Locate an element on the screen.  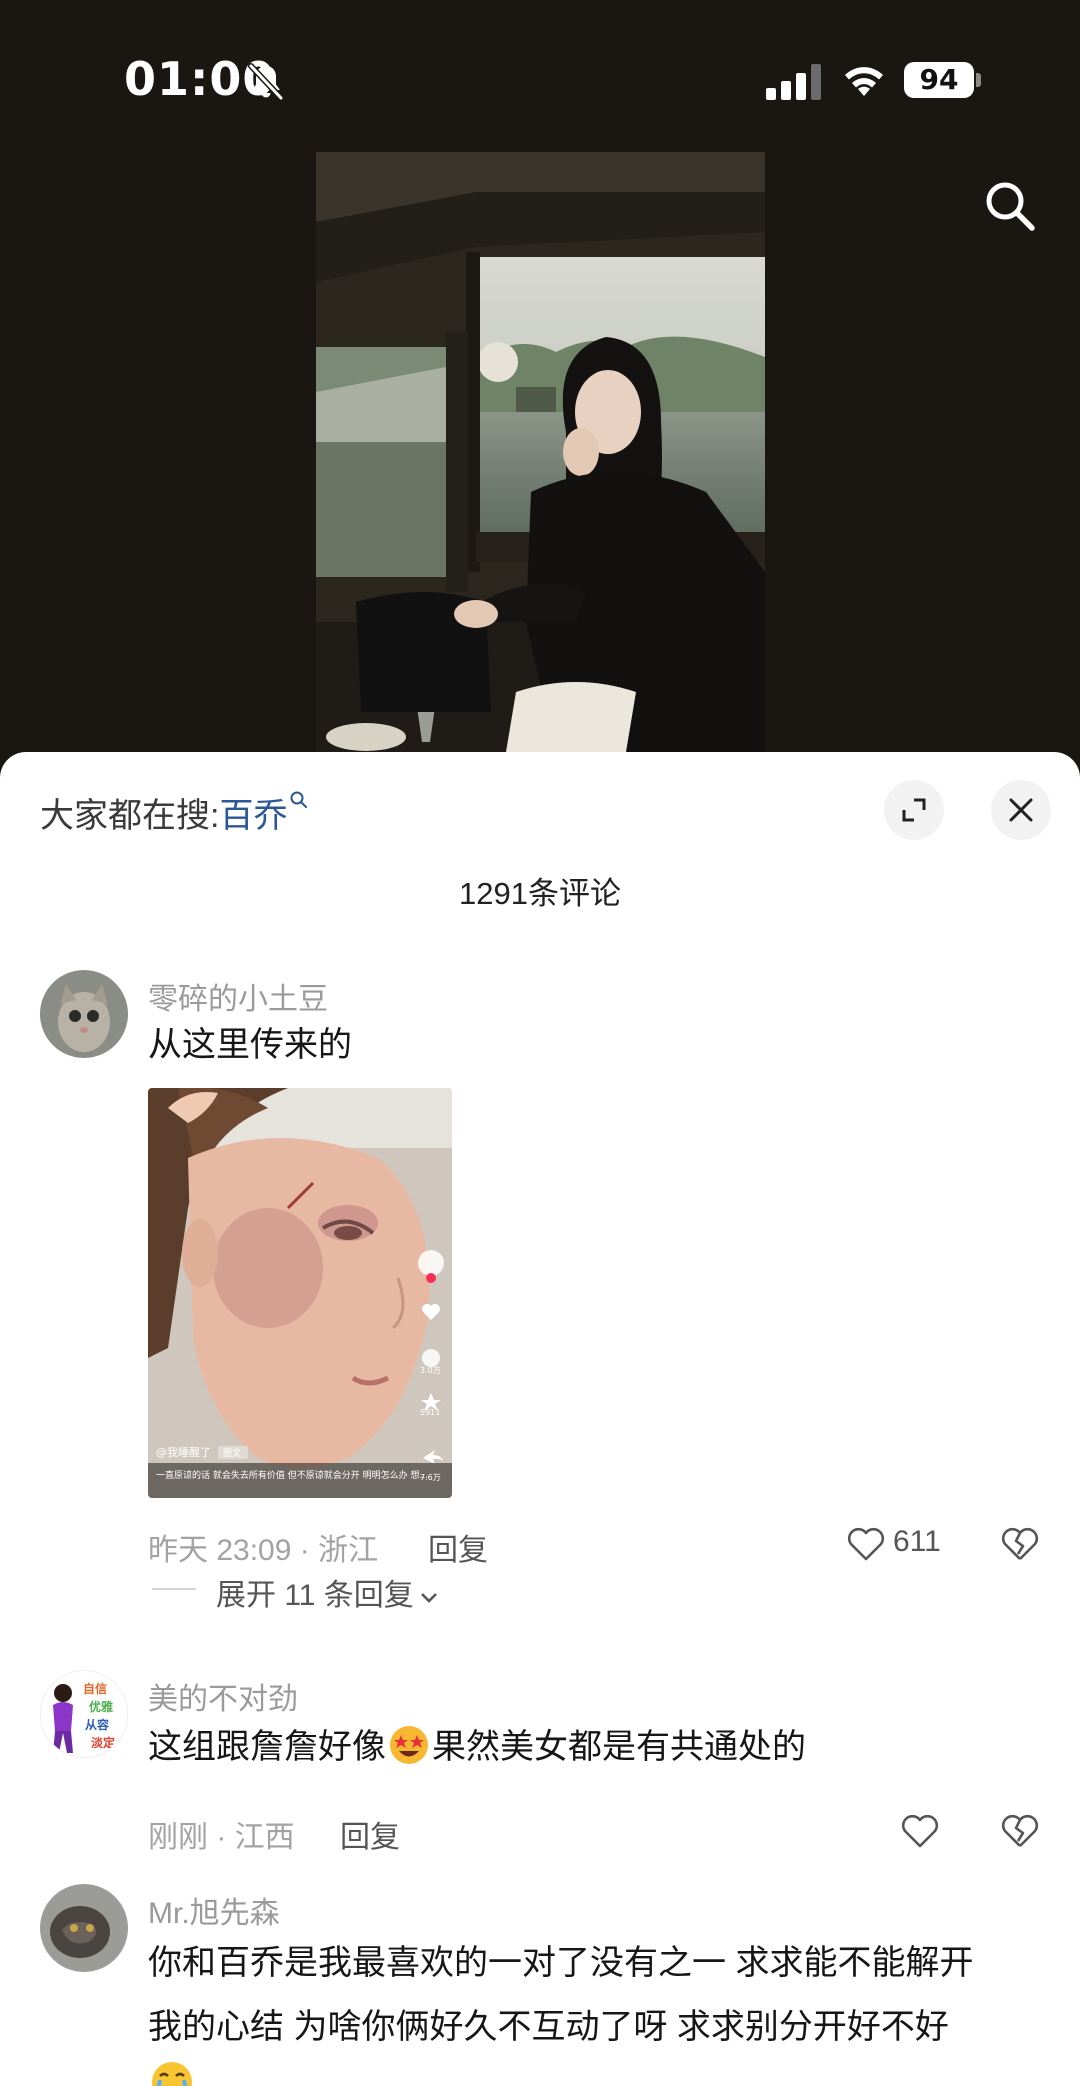
wifi-icon is located at coordinates (864, 81).